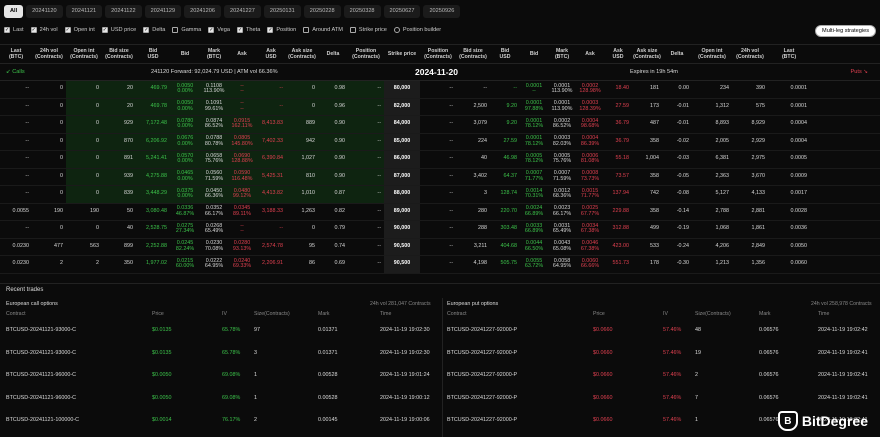 Image resolution: width=880 pixels, height=437 pixels. What do you see at coordinates (153, 247) in the screenshot?
I see `call-cell: 2,252.88` at bounding box center [153, 247].